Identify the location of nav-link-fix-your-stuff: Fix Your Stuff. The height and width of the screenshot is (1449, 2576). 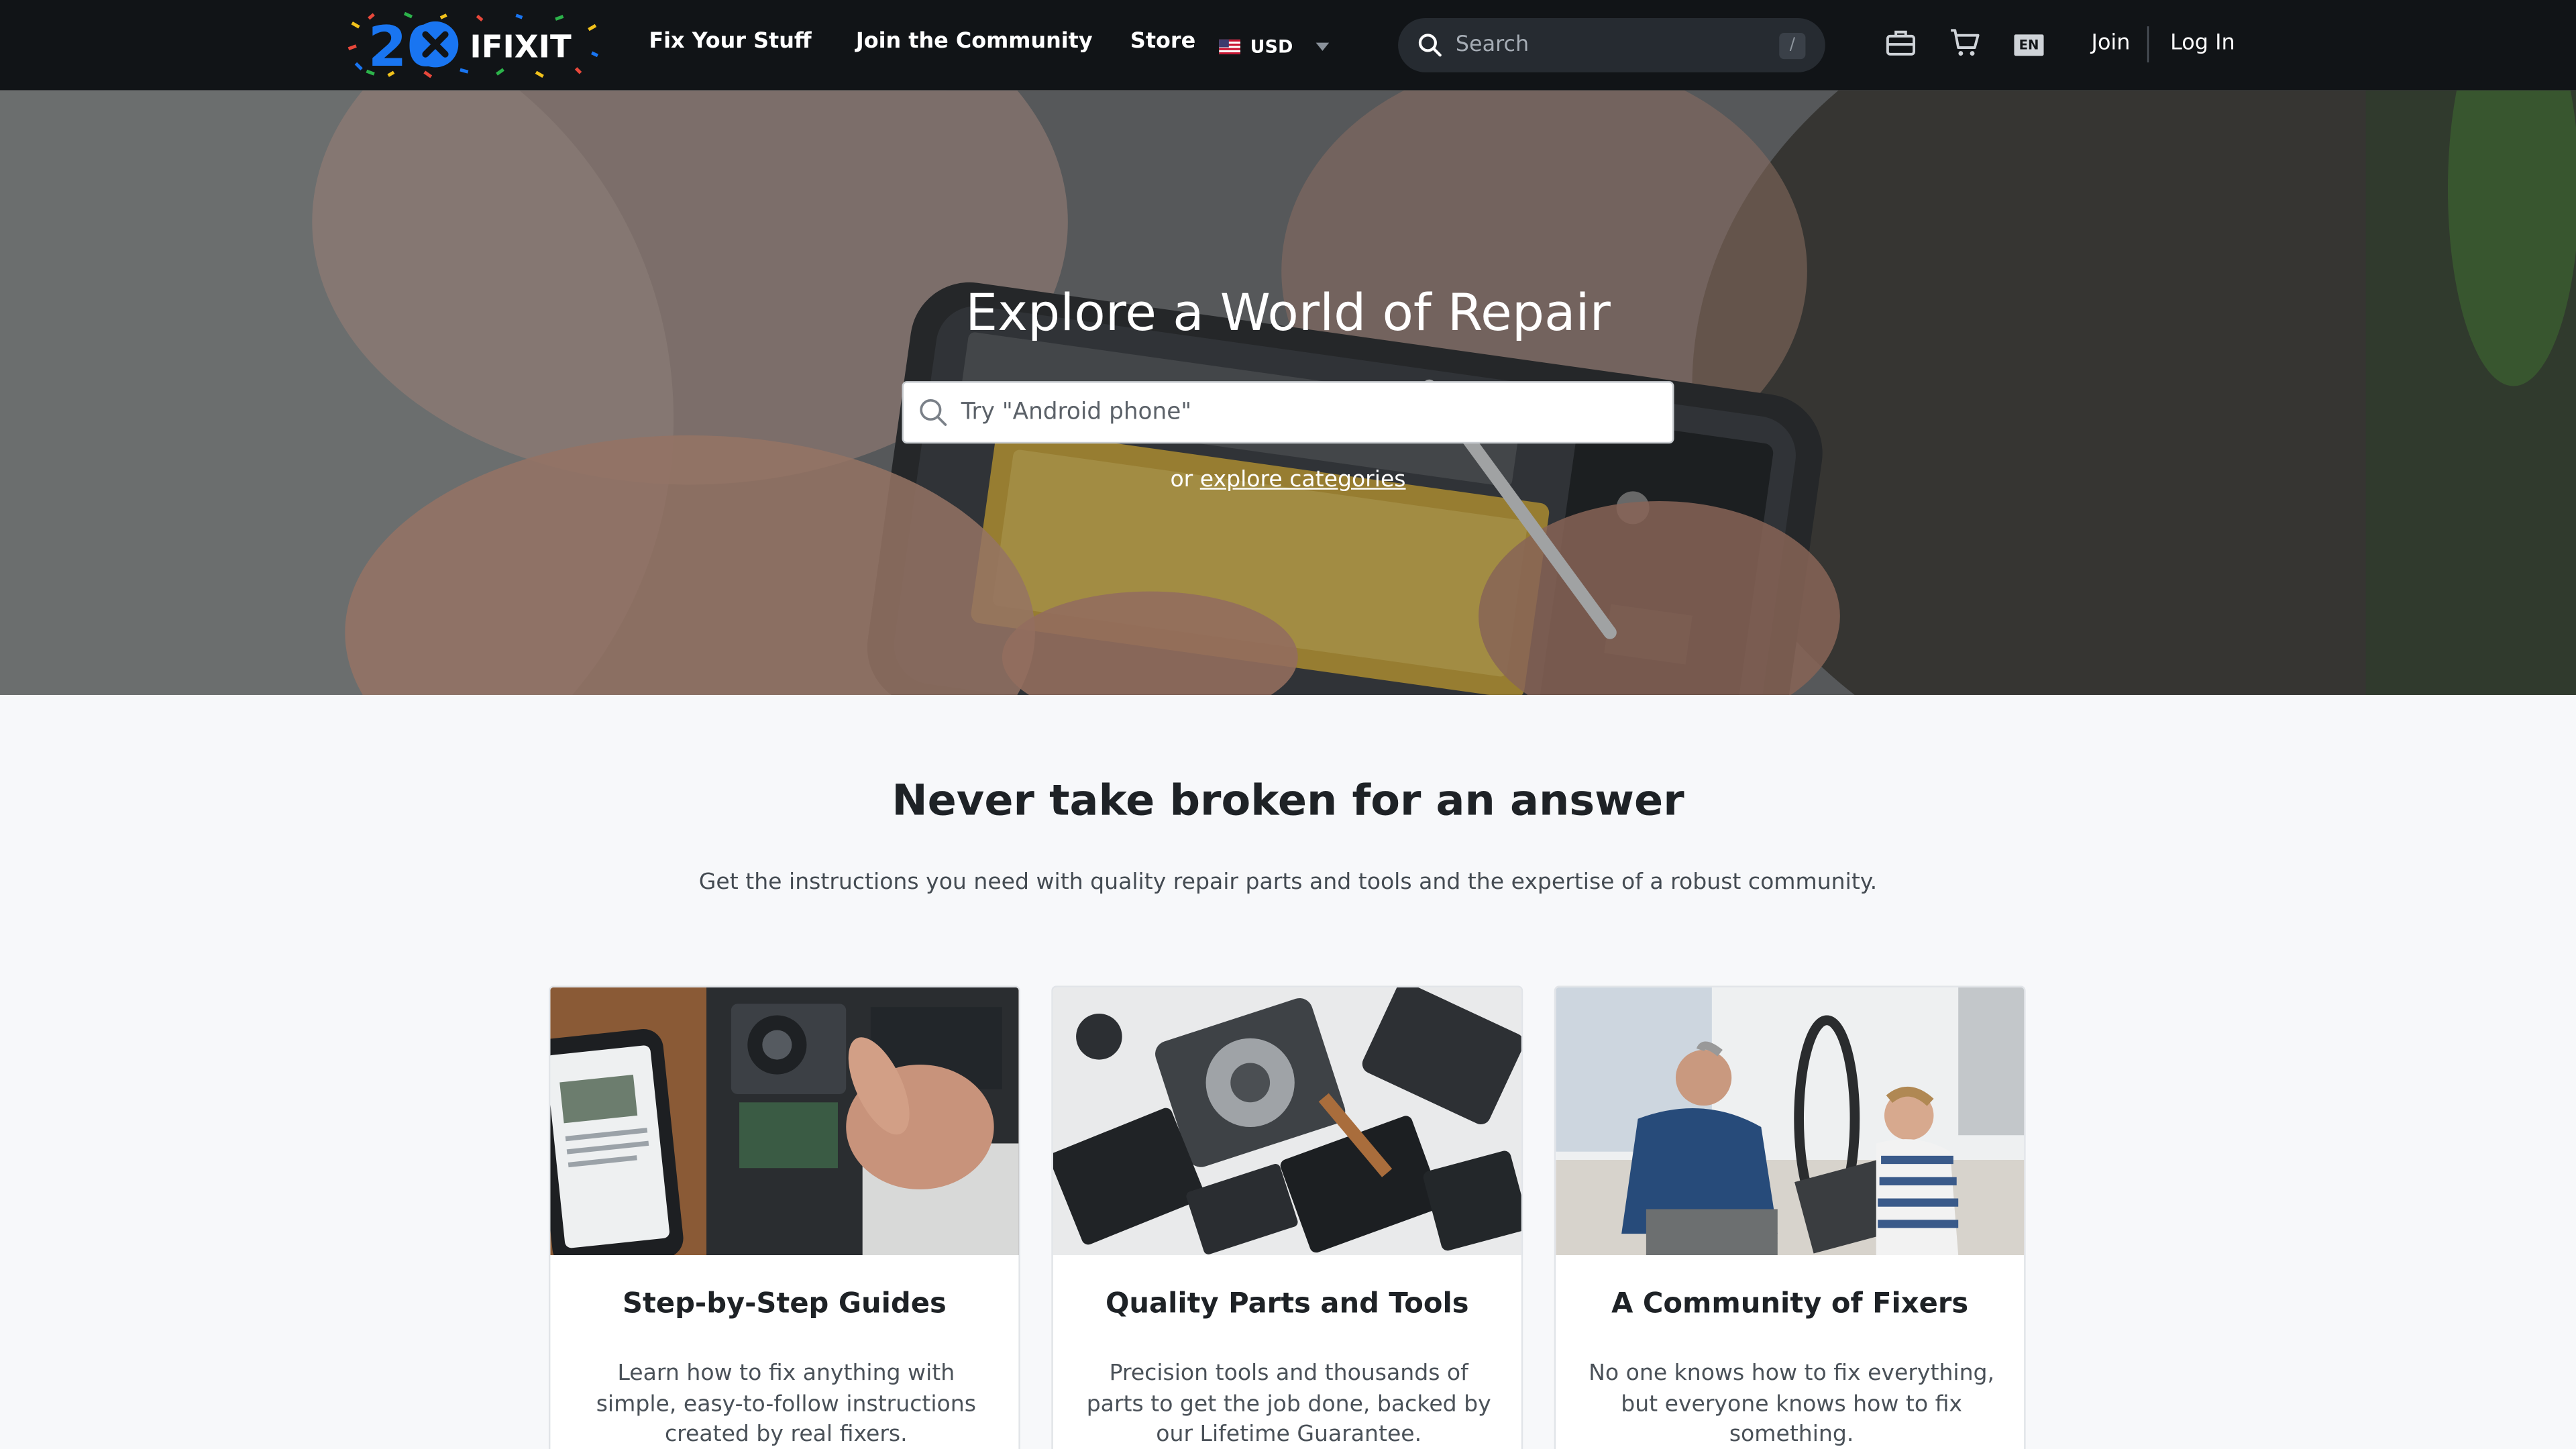
(730, 42).